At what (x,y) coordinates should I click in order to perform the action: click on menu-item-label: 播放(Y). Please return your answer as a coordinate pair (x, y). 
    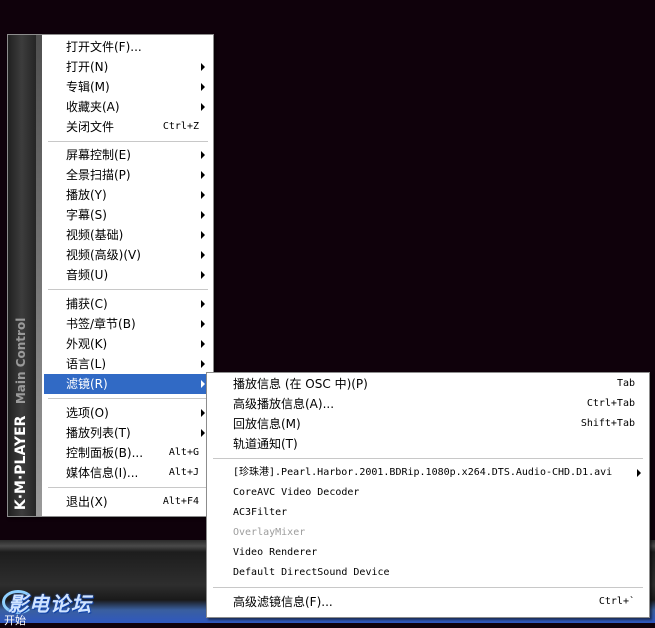
    Looking at the image, I should click on (86, 195).